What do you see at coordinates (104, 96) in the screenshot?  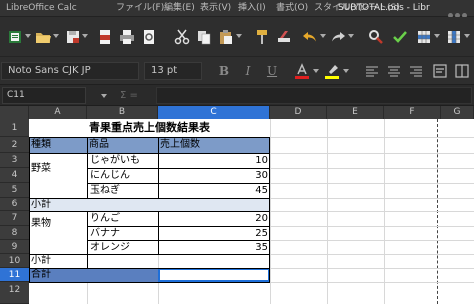 I see `name-box-dropdown-arrow` at bounding box center [104, 96].